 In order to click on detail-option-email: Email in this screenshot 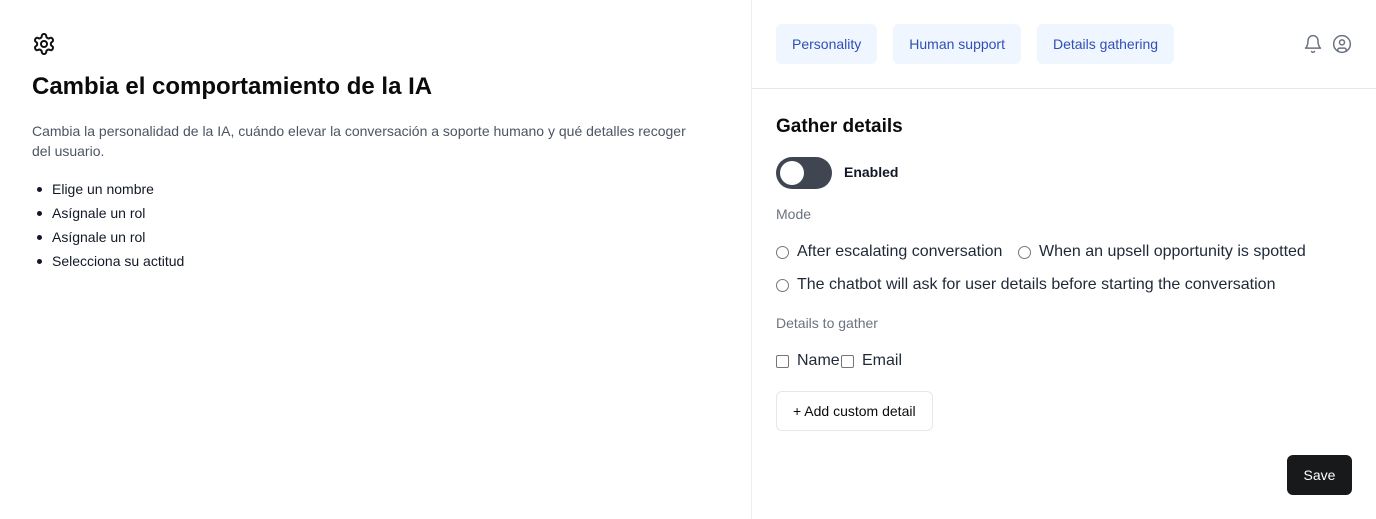, I will do `click(871, 361)`.